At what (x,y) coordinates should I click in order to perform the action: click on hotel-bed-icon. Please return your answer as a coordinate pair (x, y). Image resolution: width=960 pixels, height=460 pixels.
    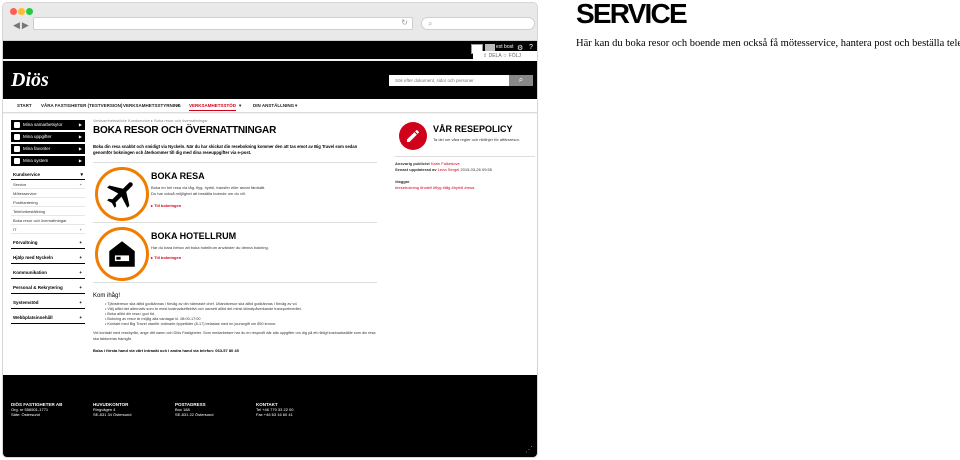
    Looking at the image, I should click on (122, 254).